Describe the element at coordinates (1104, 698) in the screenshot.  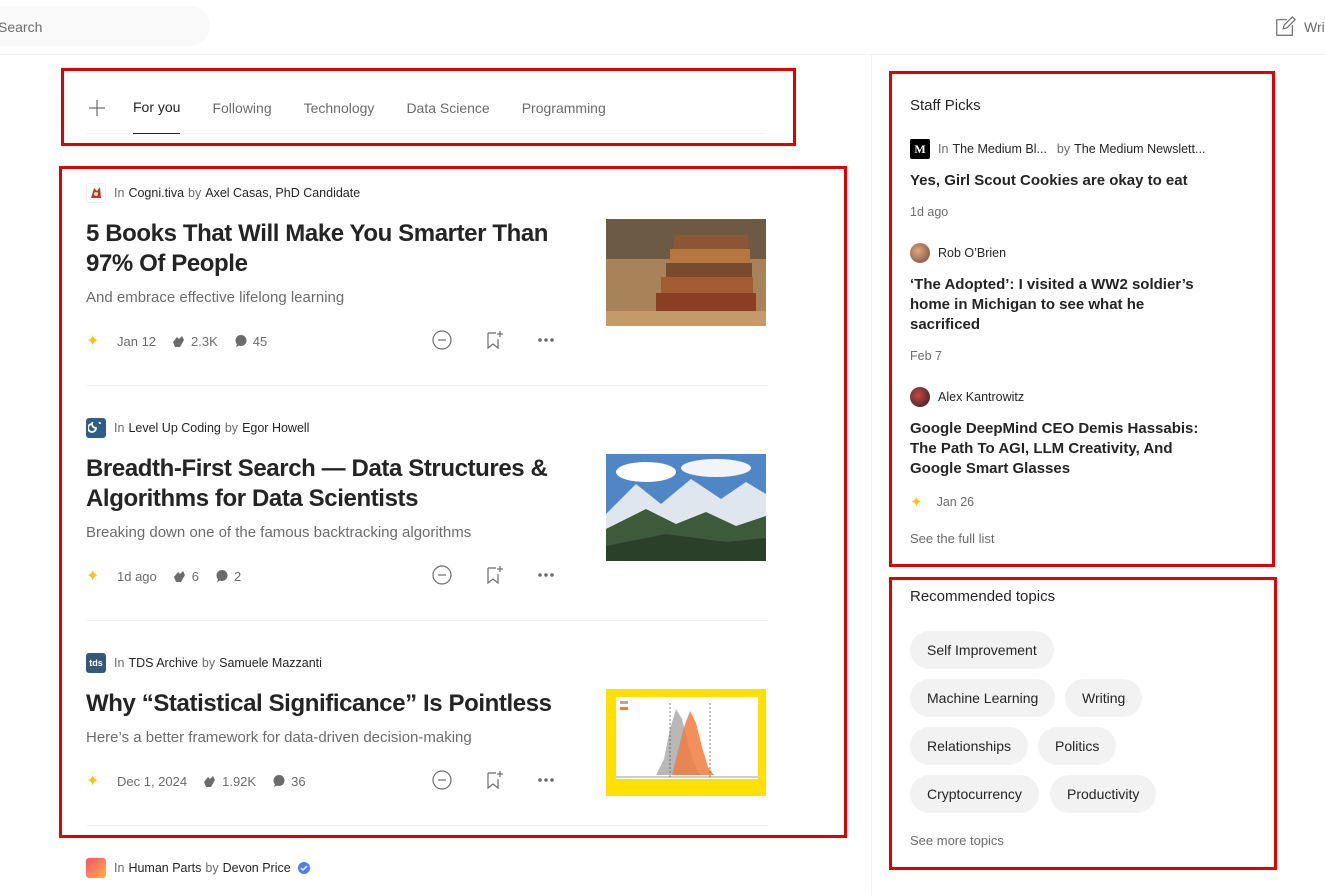
I see `topic-chip: Writing` at that location.